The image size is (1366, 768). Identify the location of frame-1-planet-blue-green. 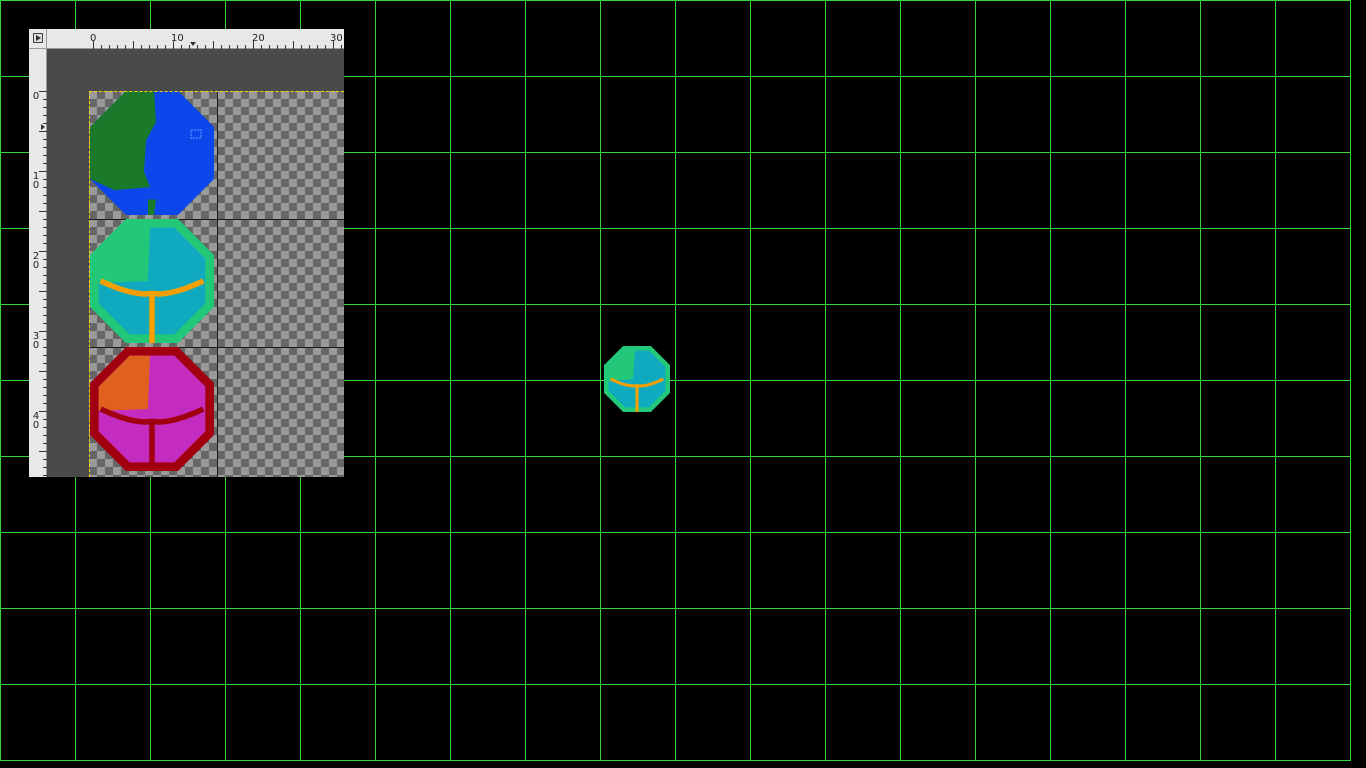
(152, 153).